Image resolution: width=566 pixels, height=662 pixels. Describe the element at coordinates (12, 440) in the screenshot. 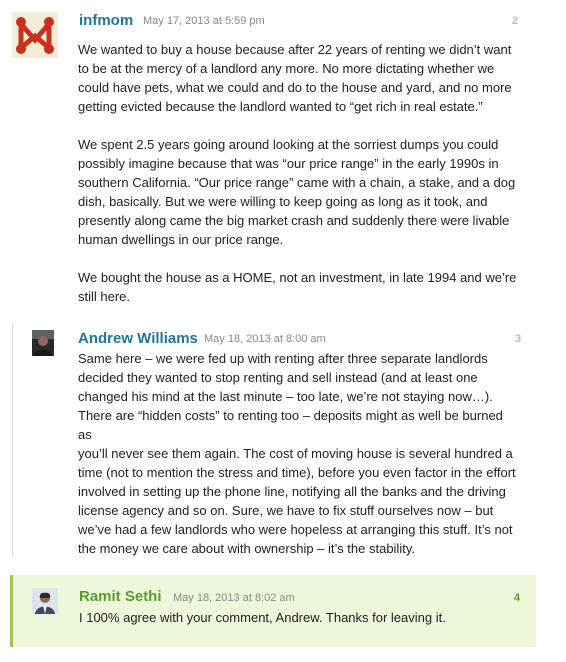

I see `thread-line` at that location.